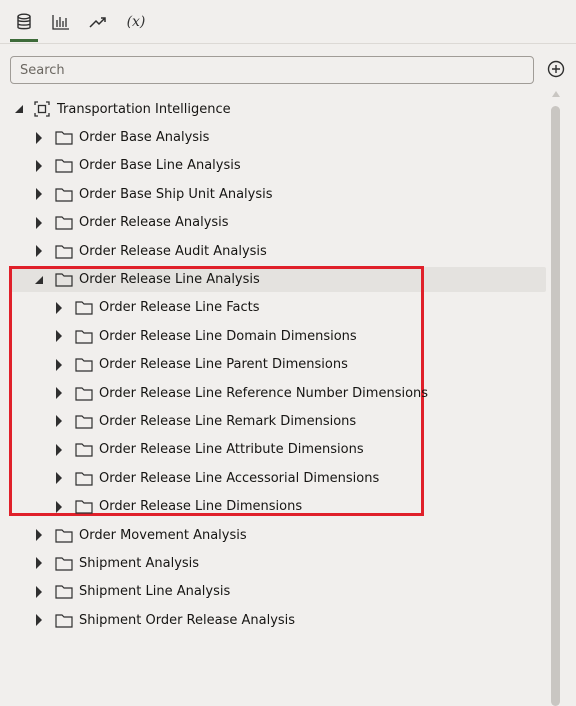 This screenshot has height=706, width=576. What do you see at coordinates (201, 507) in the screenshot?
I see `tree-child-label: Order Release Line Dimensions` at bounding box center [201, 507].